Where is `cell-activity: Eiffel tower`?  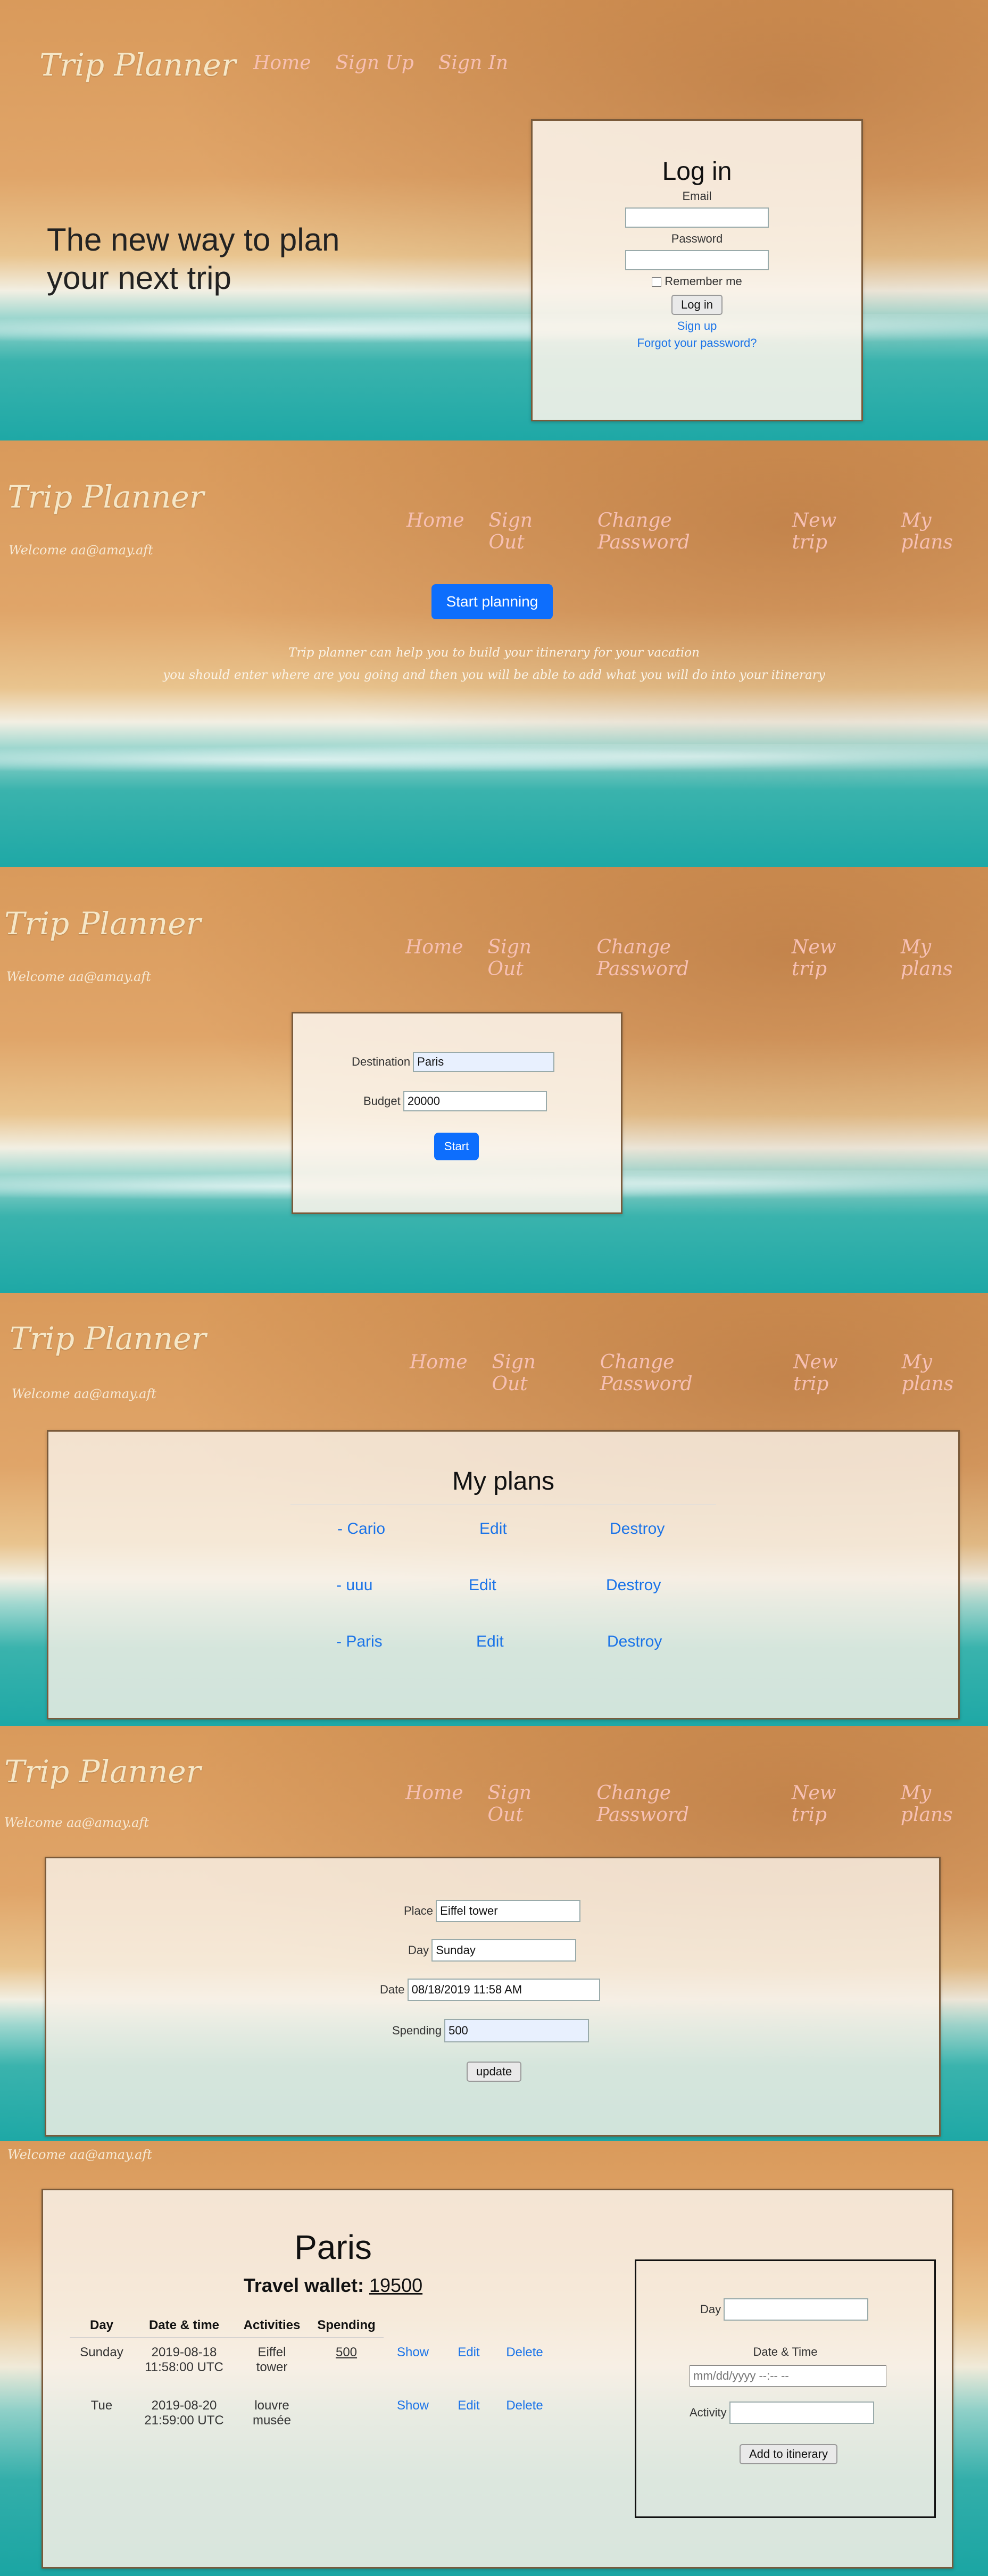
cell-activity: Eiffel tower is located at coordinates (272, 2364).